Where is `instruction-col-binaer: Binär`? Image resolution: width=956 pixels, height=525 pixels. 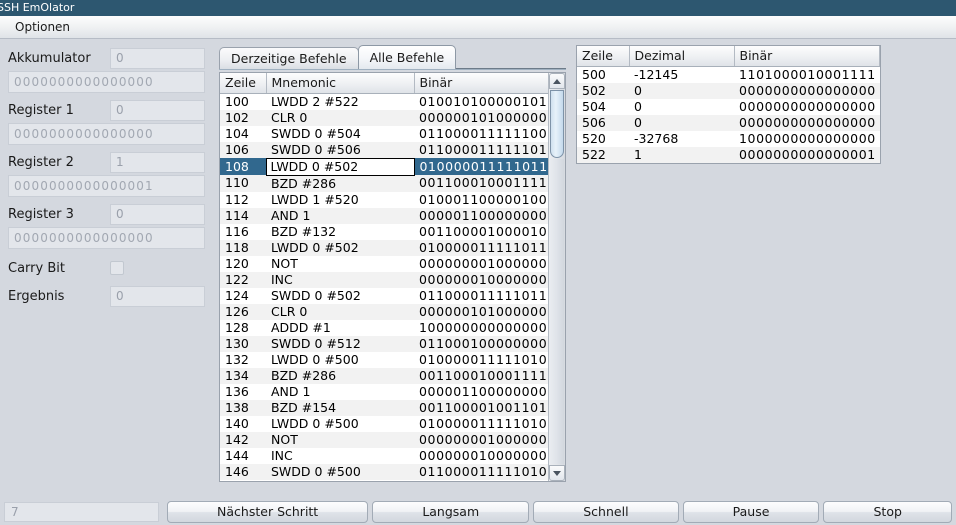 instruction-col-binaer: Binär is located at coordinates (481, 83).